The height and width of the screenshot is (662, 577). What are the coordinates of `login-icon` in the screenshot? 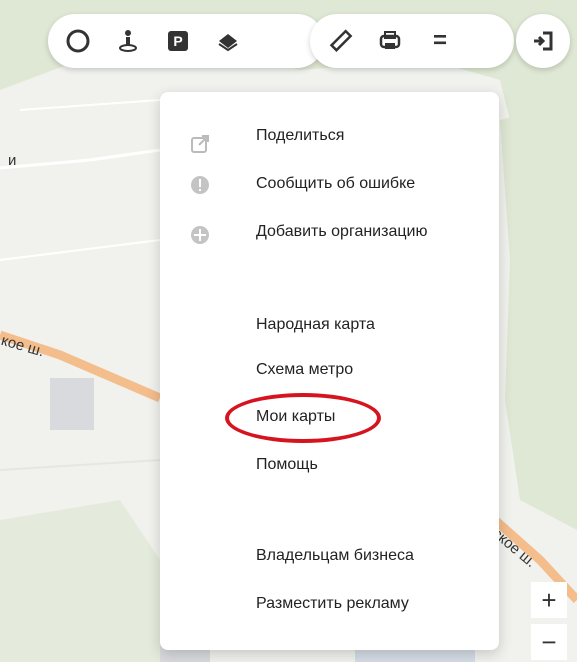 It's located at (543, 41).